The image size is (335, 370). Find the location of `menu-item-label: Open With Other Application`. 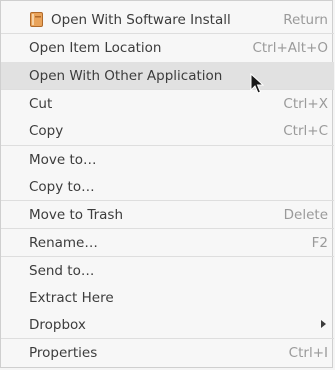

menu-item-label: Open With Other Application is located at coordinates (126, 75).